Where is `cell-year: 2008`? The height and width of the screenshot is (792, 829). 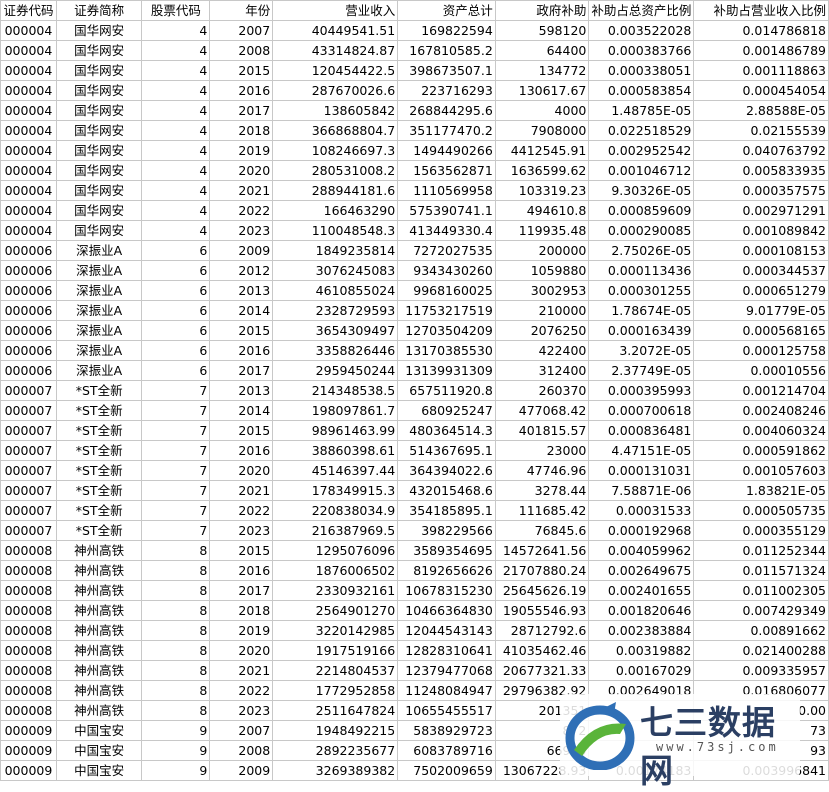 cell-year: 2008 is located at coordinates (241, 750).